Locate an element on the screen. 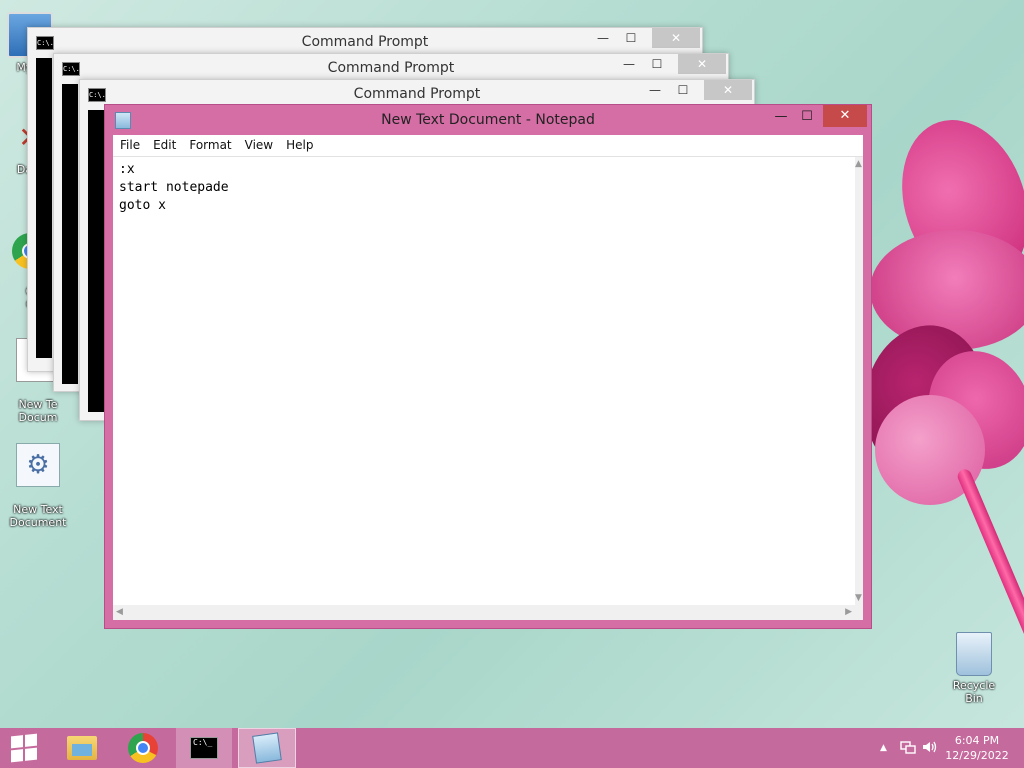  network-icon is located at coordinates (908, 749).